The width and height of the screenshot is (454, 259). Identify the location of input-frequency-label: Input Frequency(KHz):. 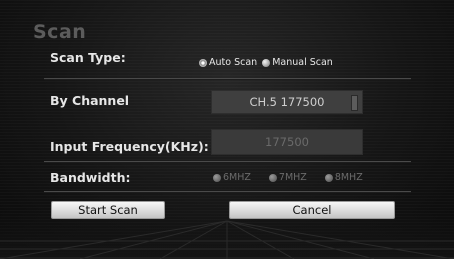
(129, 146).